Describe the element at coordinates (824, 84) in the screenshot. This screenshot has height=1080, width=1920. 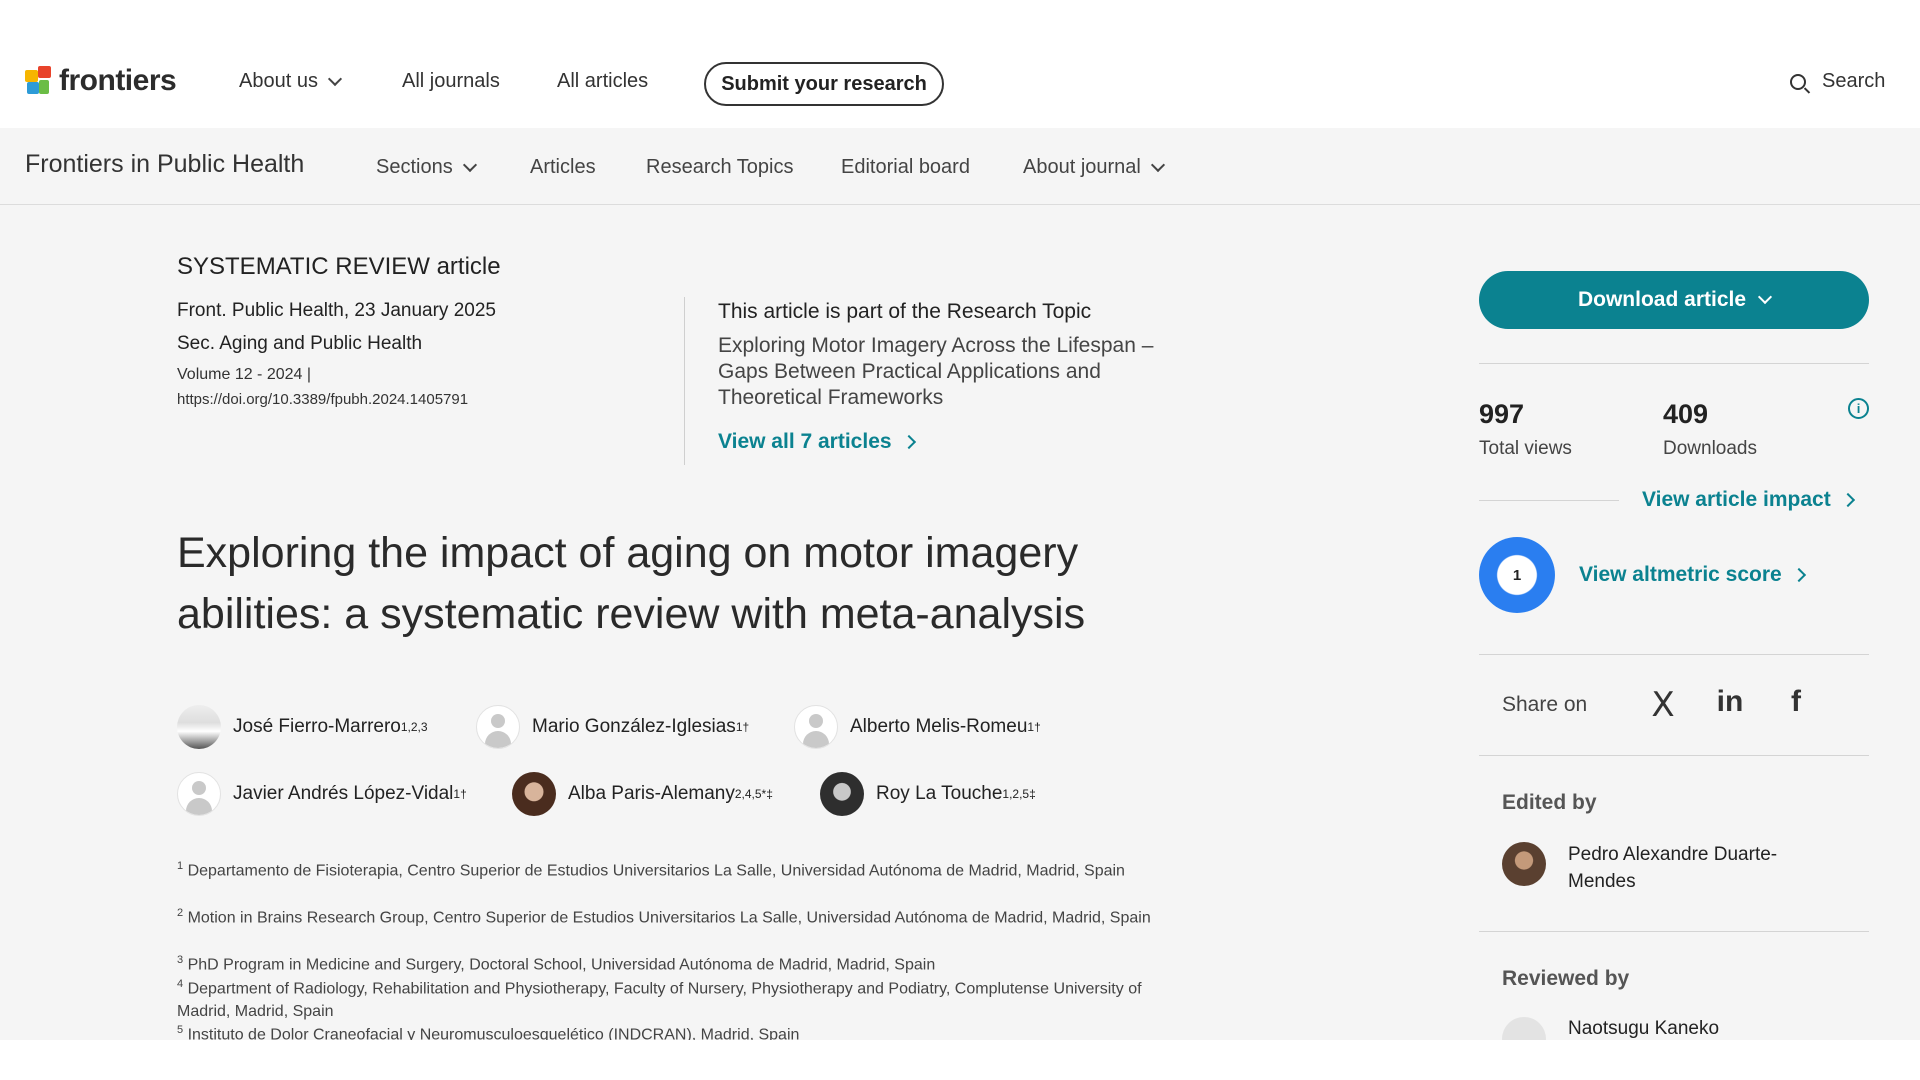
I see `submit-research-button: Submit your research` at that location.